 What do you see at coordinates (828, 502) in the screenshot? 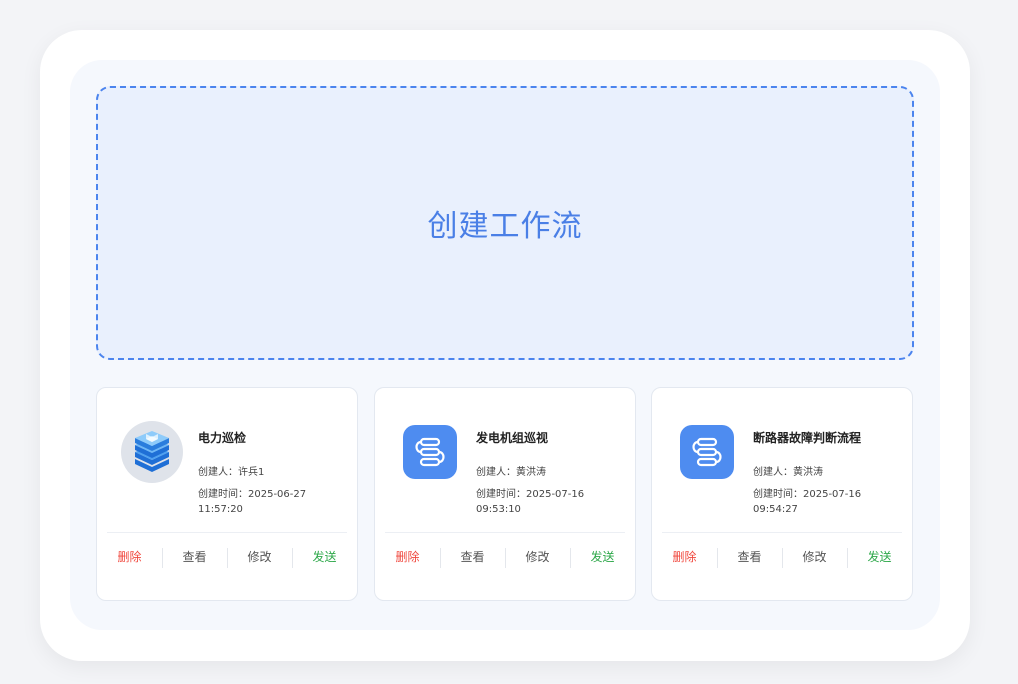
I see `workflow-created-time: 创建时间：2025-07-16 09:54:27` at bounding box center [828, 502].